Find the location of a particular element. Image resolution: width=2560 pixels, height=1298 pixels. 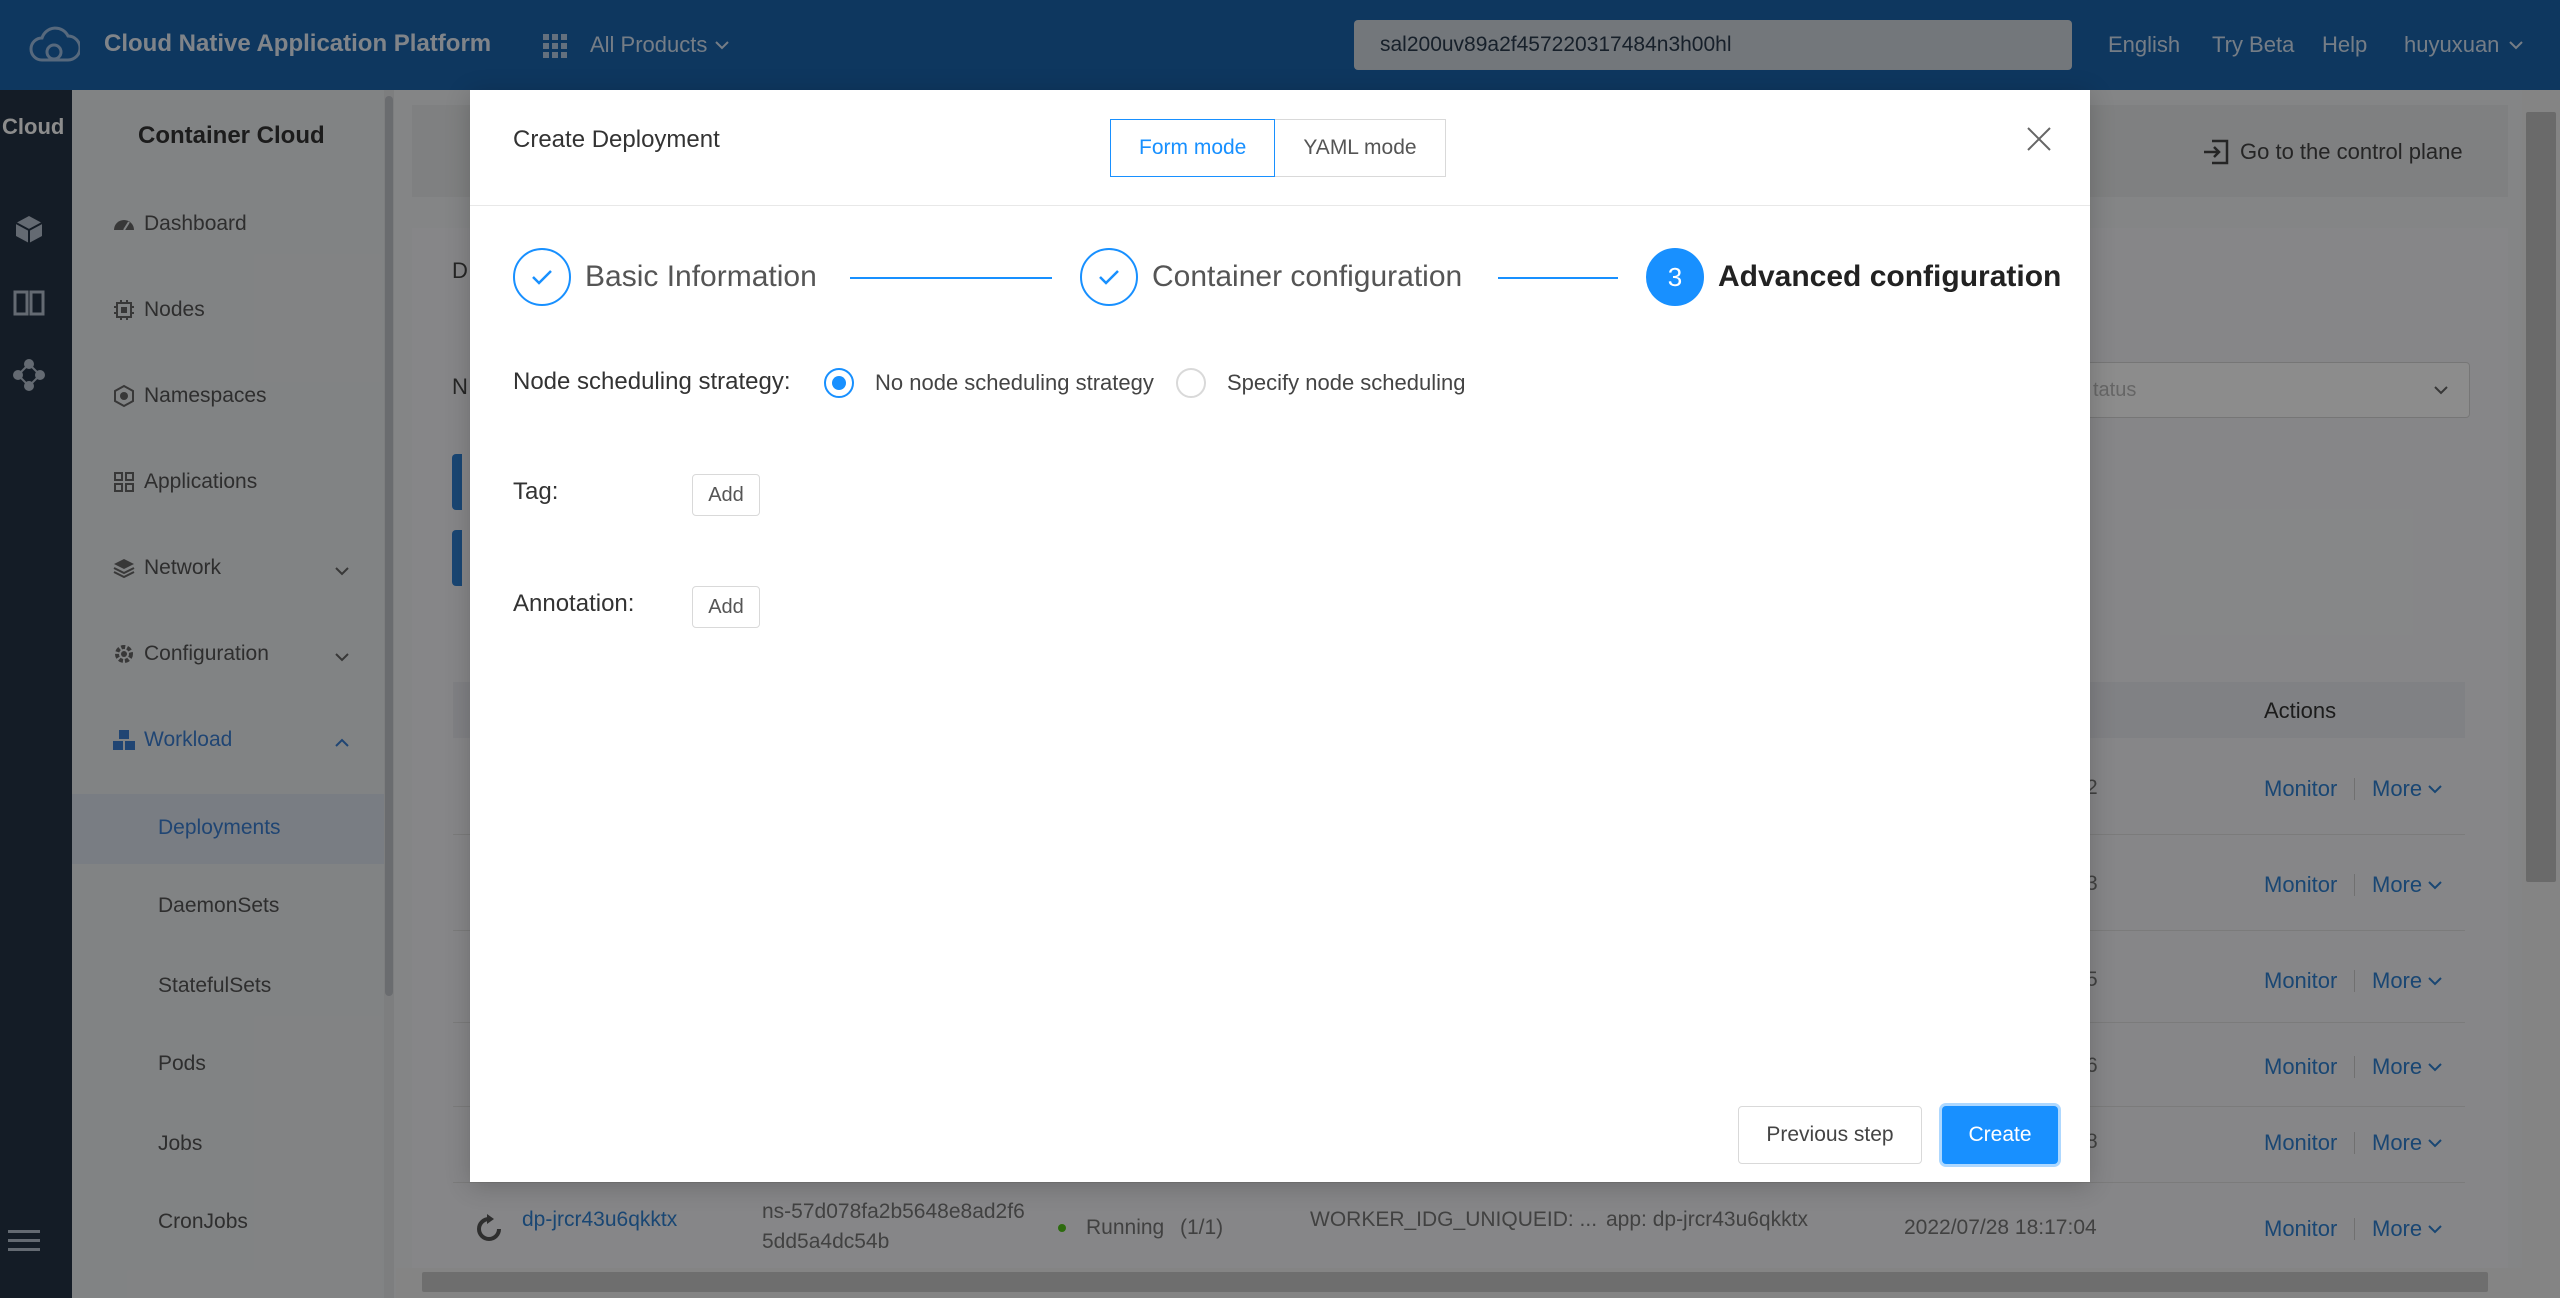

create-button: Create is located at coordinates (2000, 1135).